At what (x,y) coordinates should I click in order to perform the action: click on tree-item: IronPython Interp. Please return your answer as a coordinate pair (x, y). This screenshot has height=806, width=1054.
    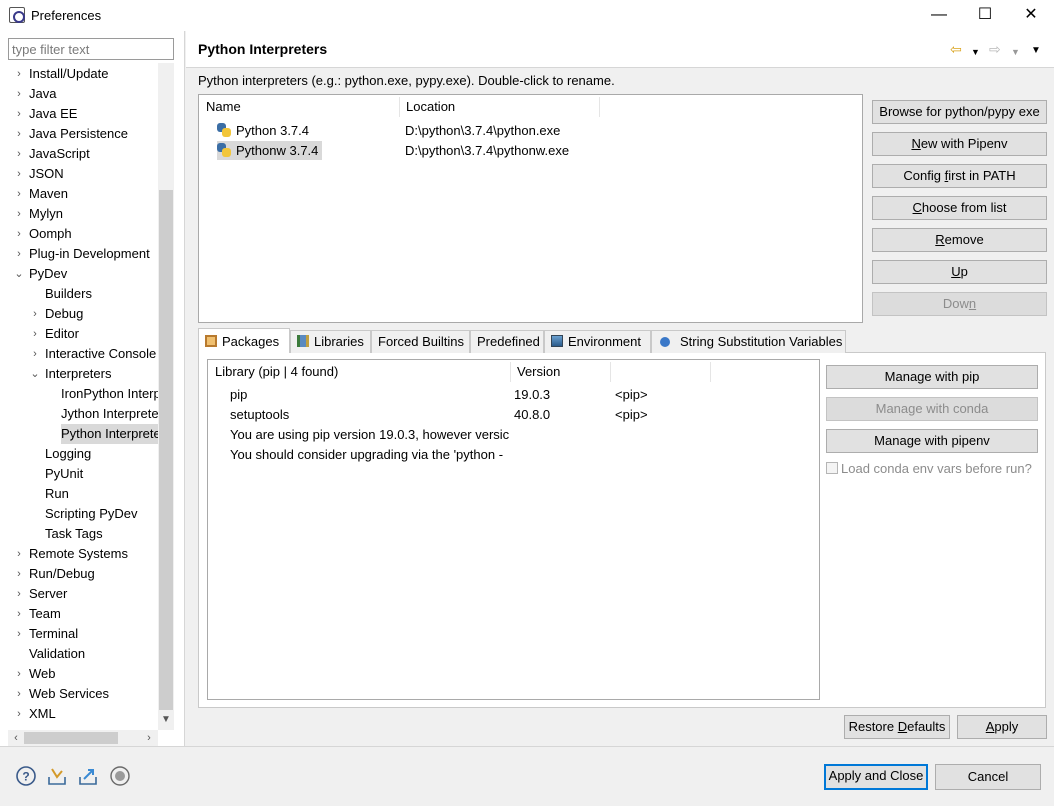
    Looking at the image, I should click on (79, 394).